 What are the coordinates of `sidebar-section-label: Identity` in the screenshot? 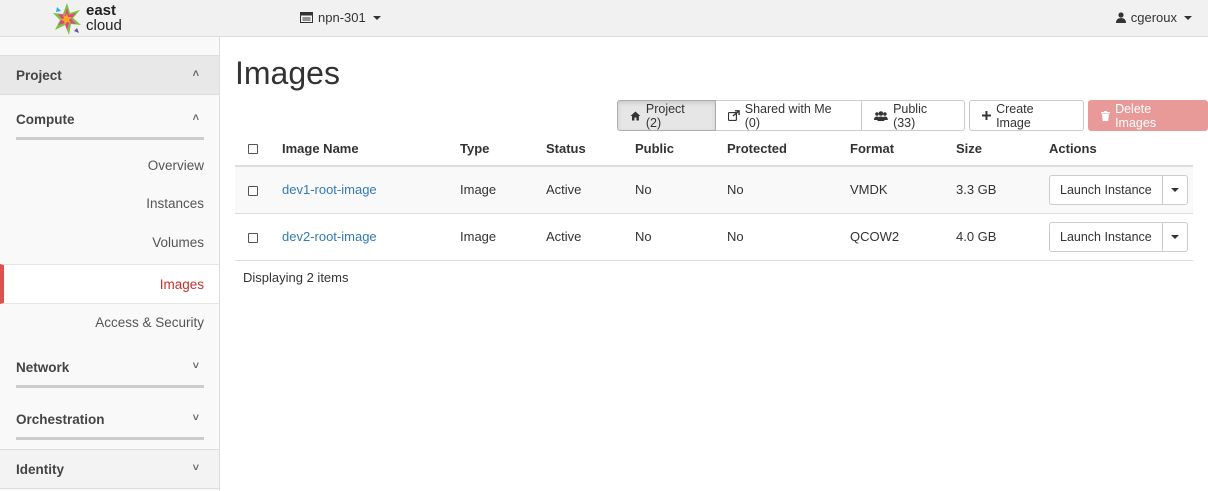 It's located at (40, 469).